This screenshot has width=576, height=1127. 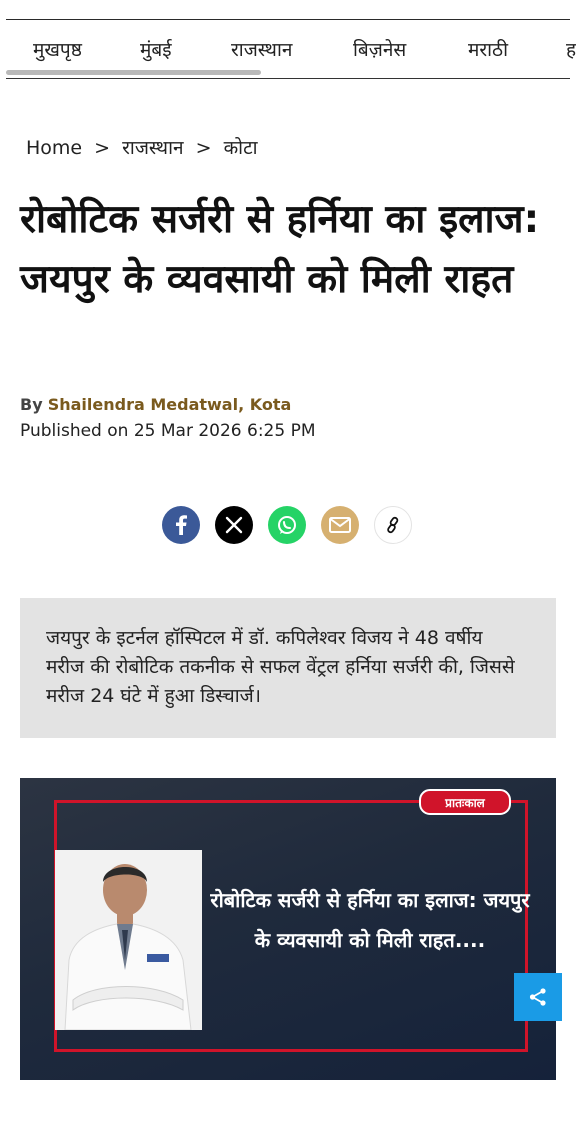 I want to click on doctor-portrait-icon, so click(x=128, y=940).